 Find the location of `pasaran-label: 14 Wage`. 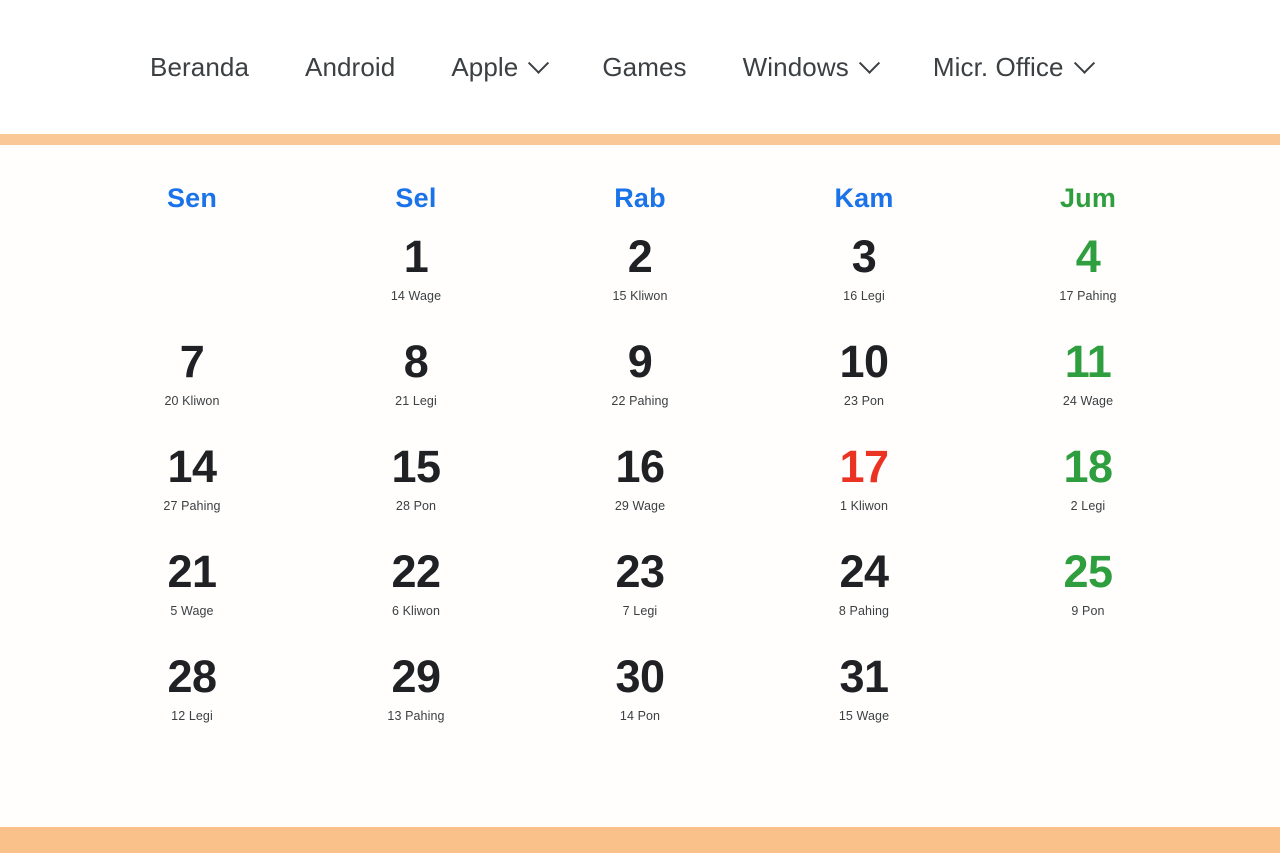

pasaran-label: 14 Wage is located at coordinates (416, 295).